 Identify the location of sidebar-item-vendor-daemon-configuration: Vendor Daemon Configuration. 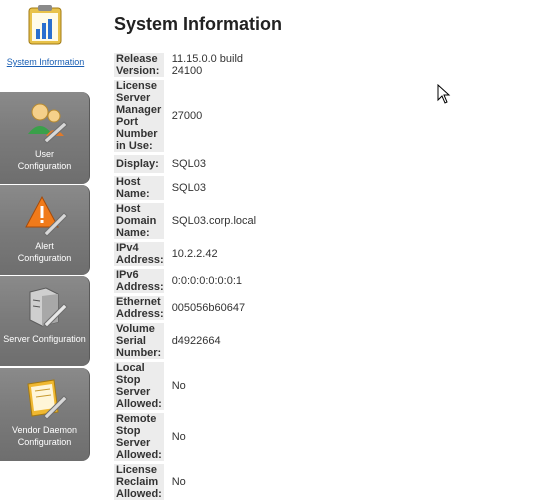
(45, 414).